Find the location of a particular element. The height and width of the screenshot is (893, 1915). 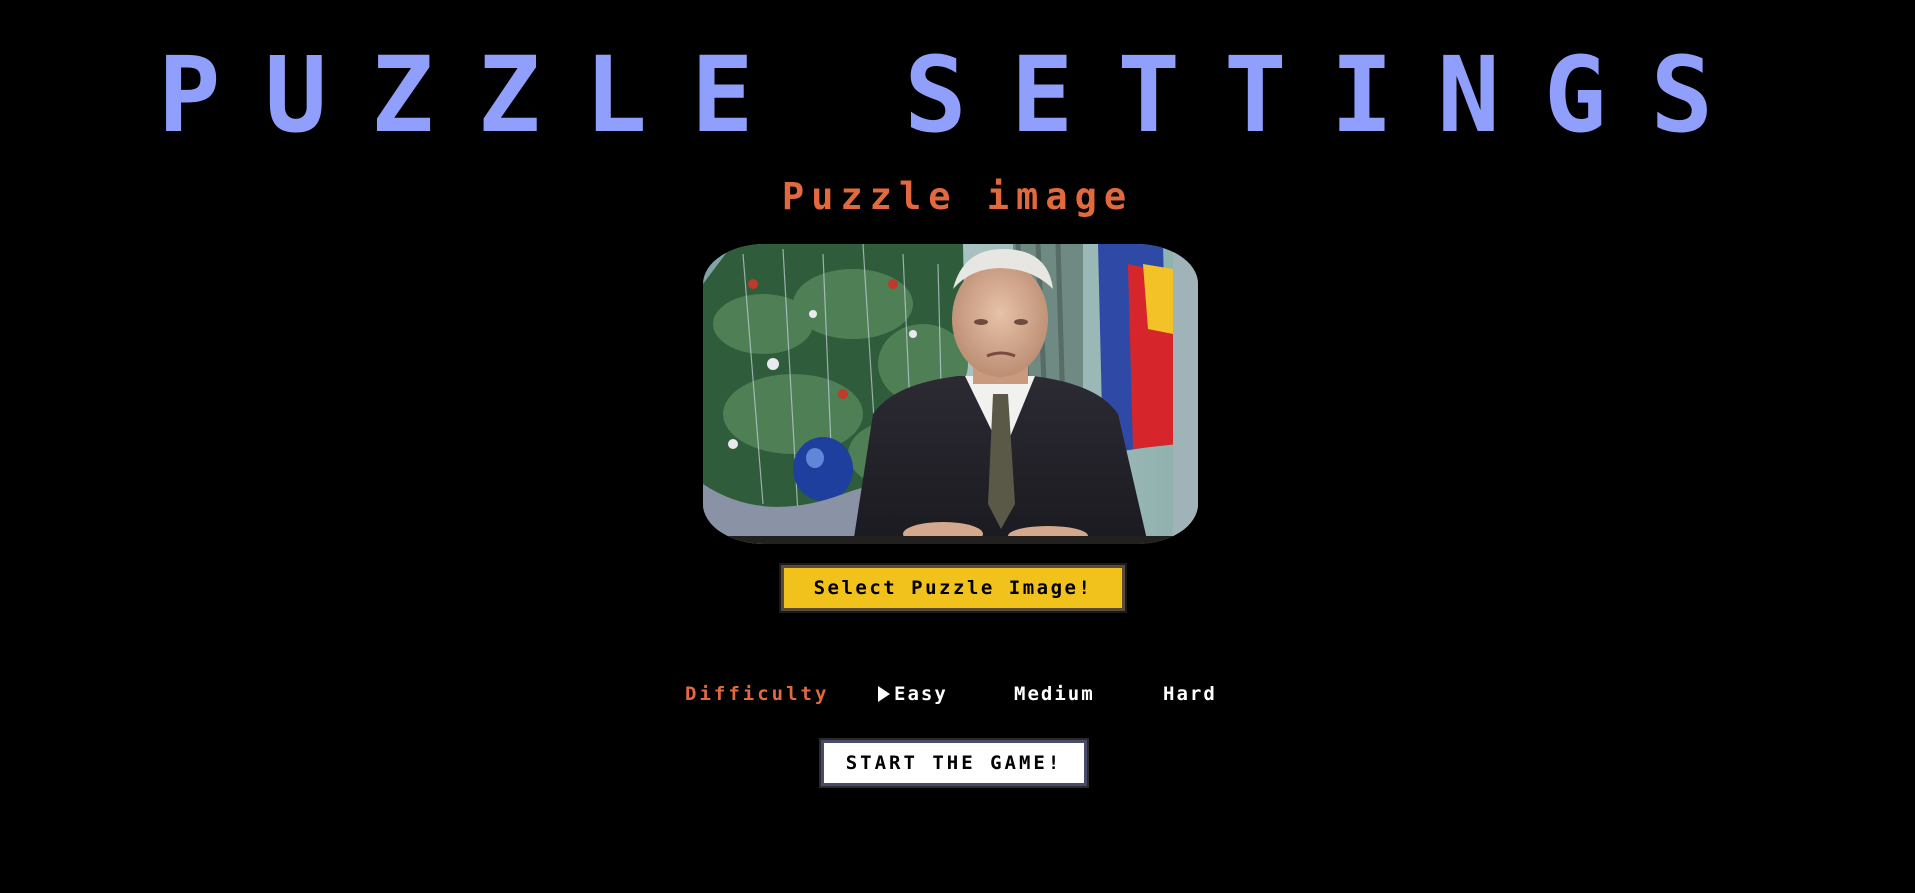

difficulty-option-hard: Hard is located at coordinates (1190, 694).